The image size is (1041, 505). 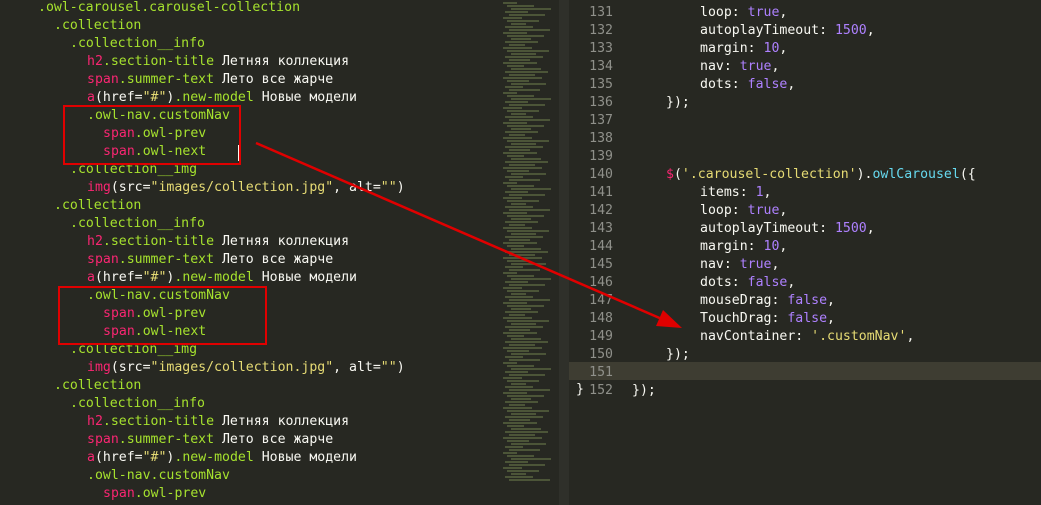 What do you see at coordinates (669, 319) in the screenshot?
I see `arrow-head` at bounding box center [669, 319].